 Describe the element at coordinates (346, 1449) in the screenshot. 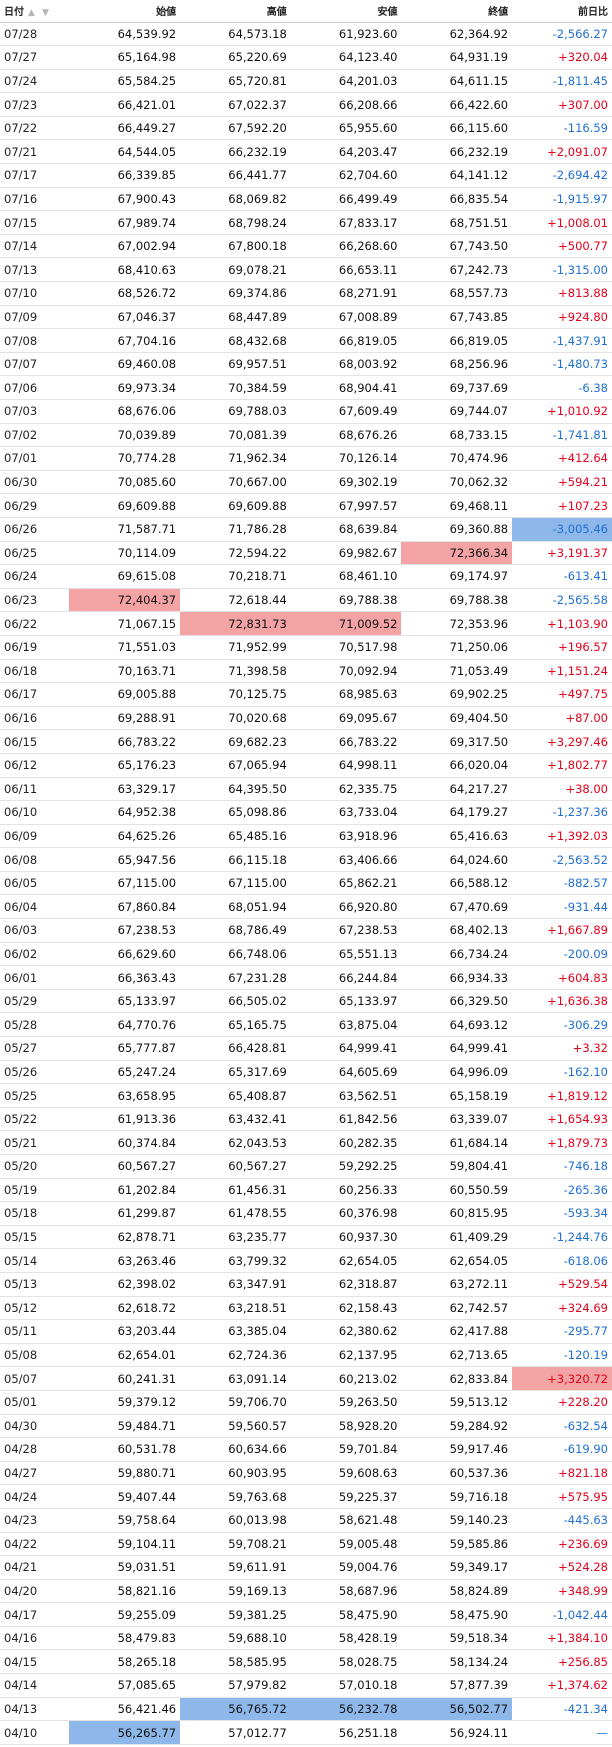

I see `cell-low: 59,701.84` at that location.